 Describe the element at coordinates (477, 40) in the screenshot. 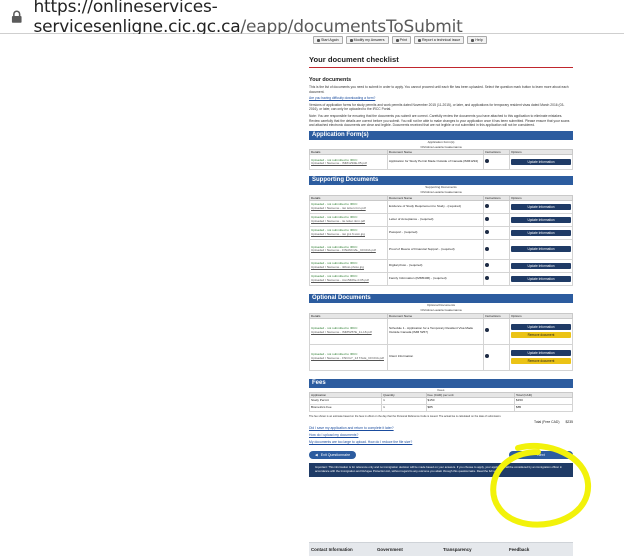

I see `help-button: Help` at that location.